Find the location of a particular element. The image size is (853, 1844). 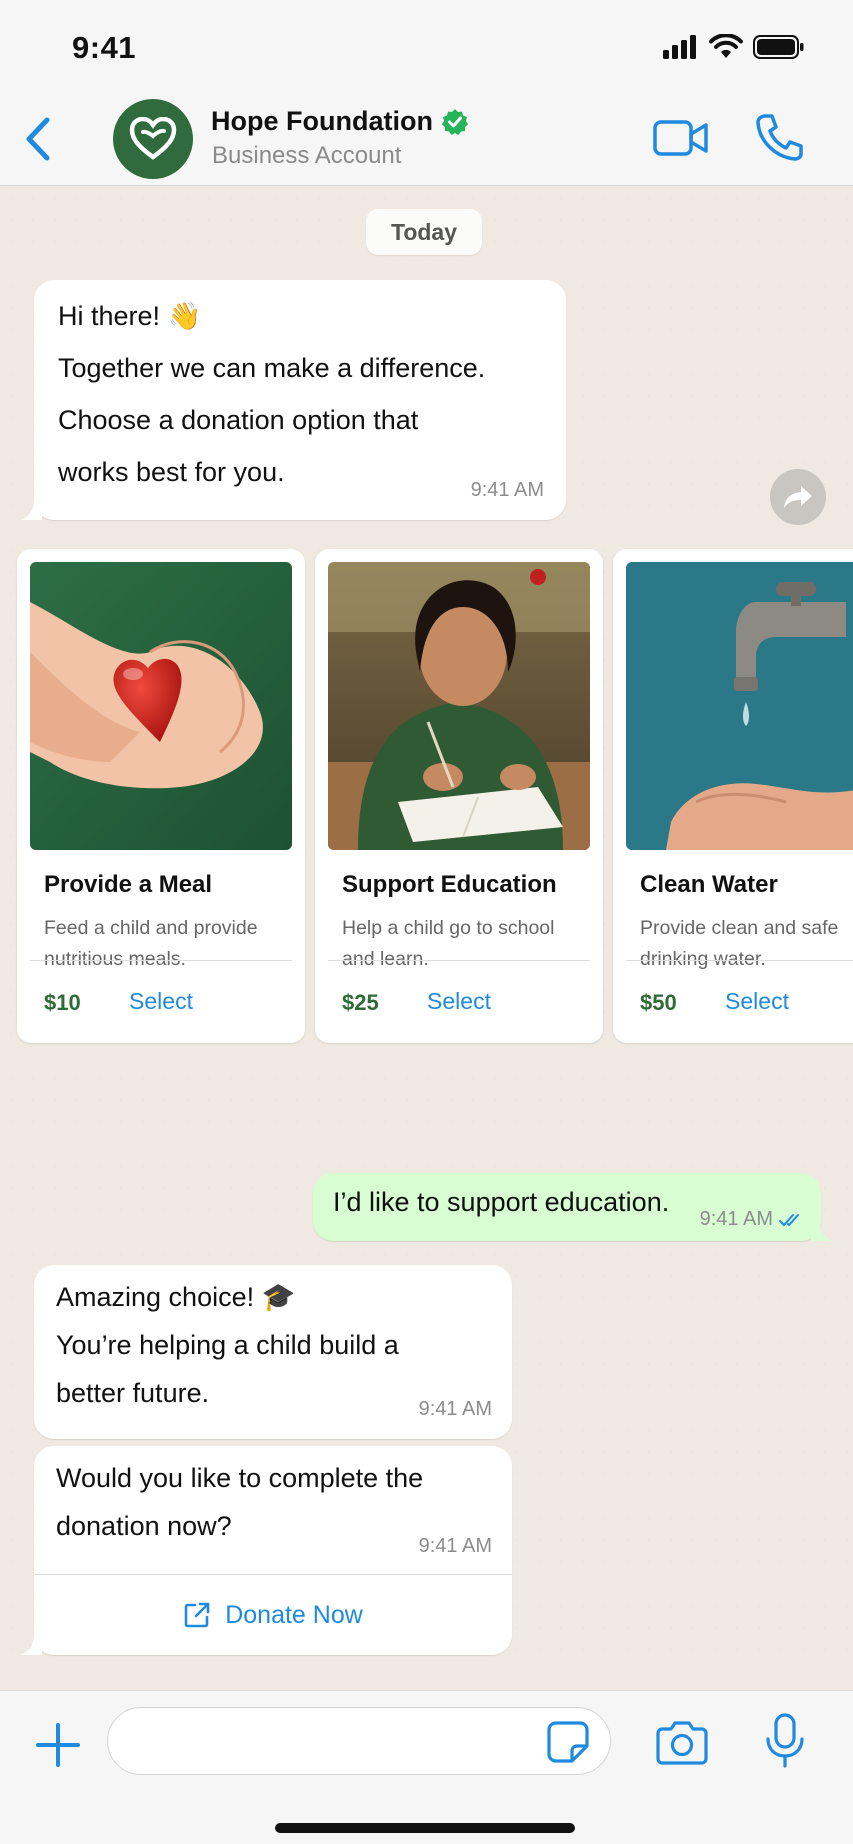

message-composer is located at coordinates (426, 1767).